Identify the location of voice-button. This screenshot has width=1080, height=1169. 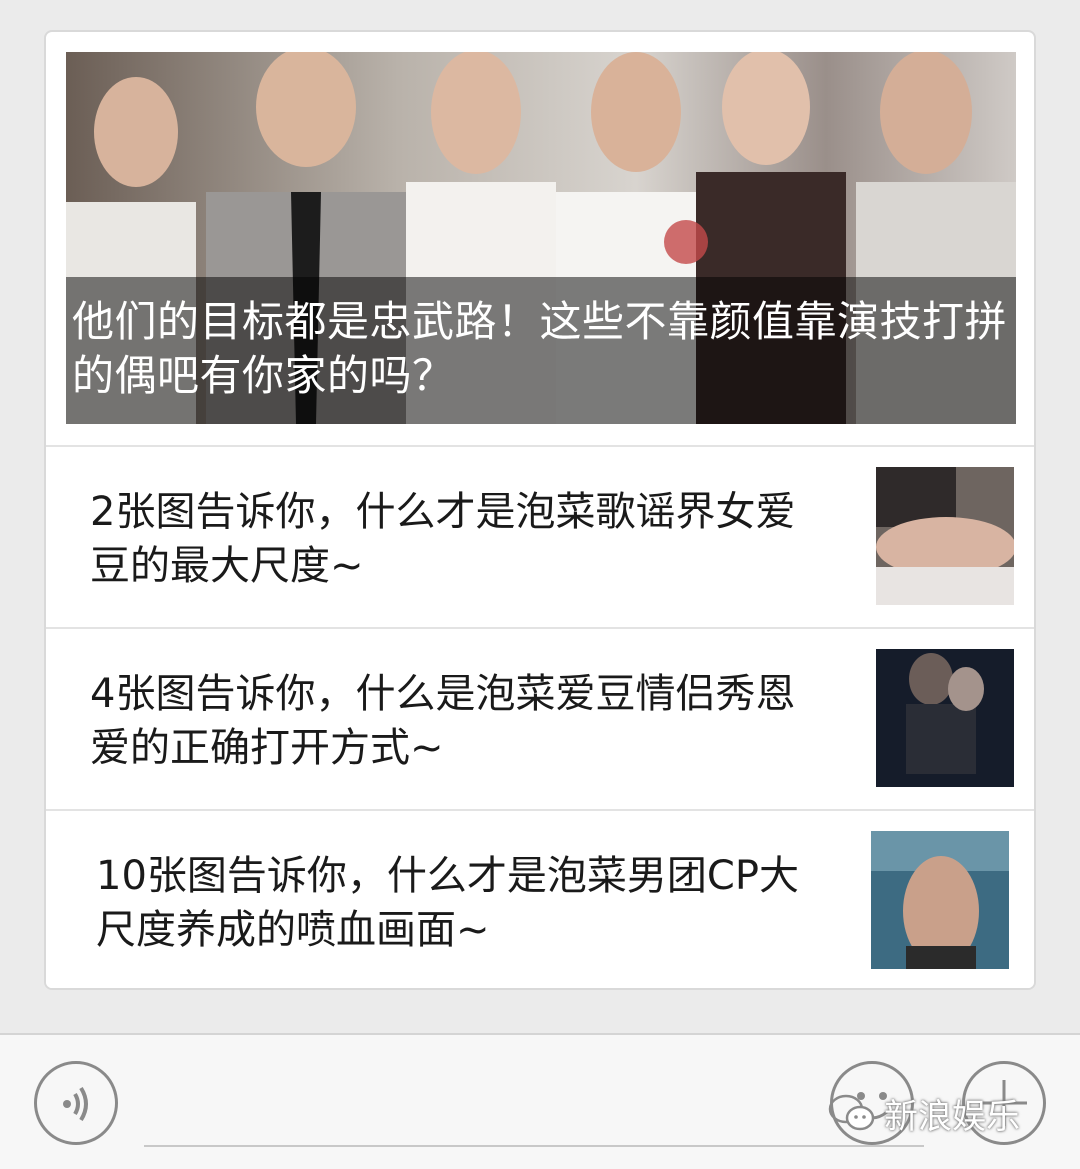
(76, 1103).